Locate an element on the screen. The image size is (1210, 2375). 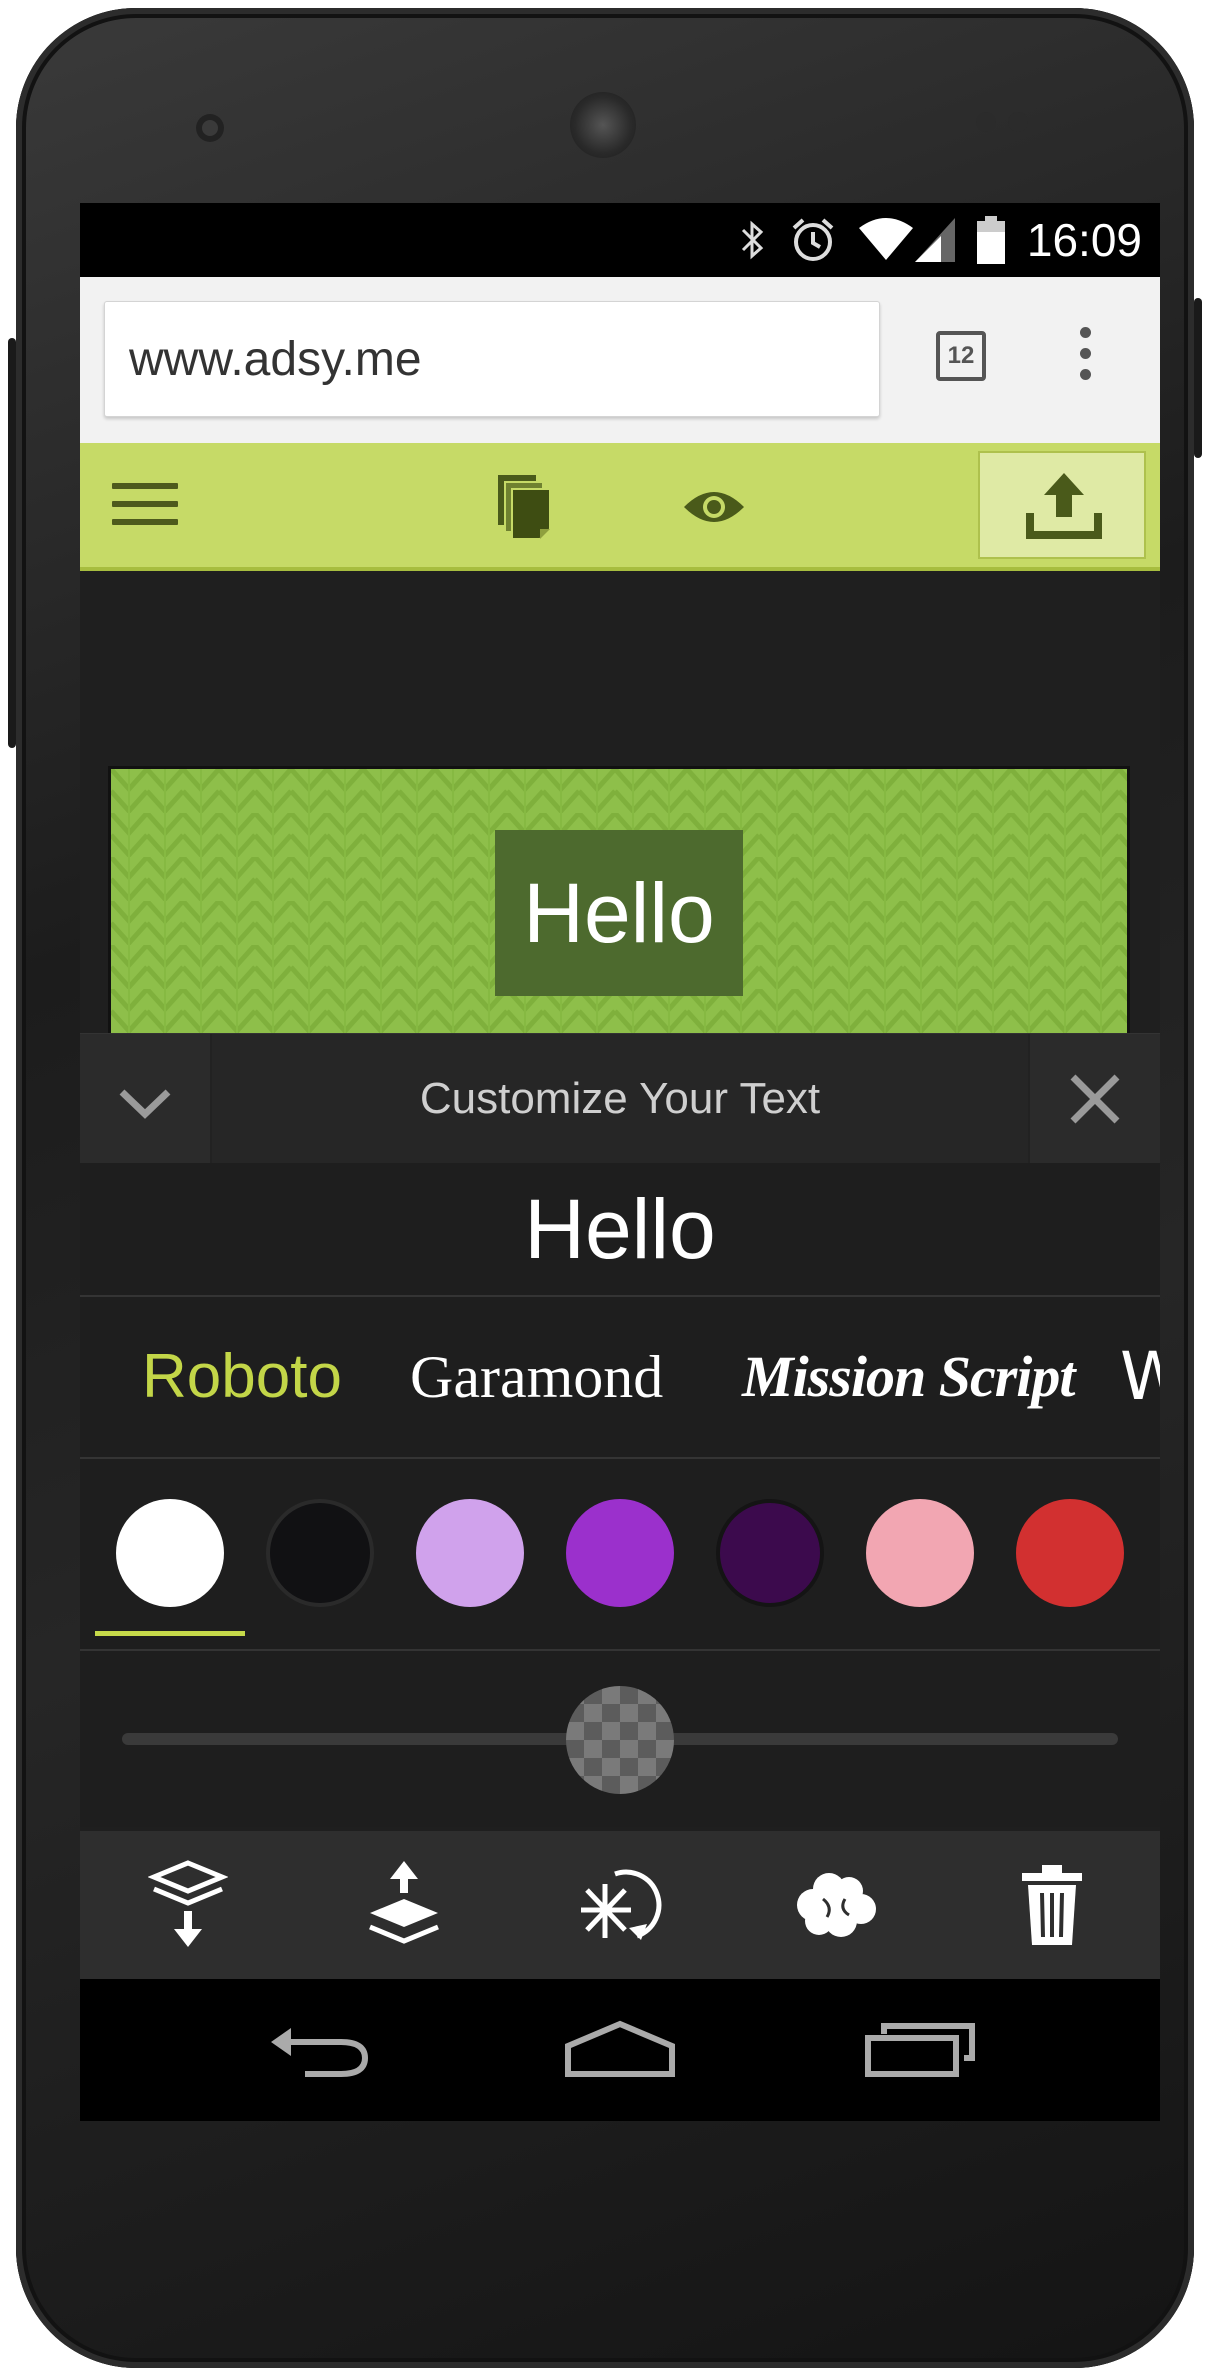
status-bar: 16:09 is located at coordinates (620, 240).